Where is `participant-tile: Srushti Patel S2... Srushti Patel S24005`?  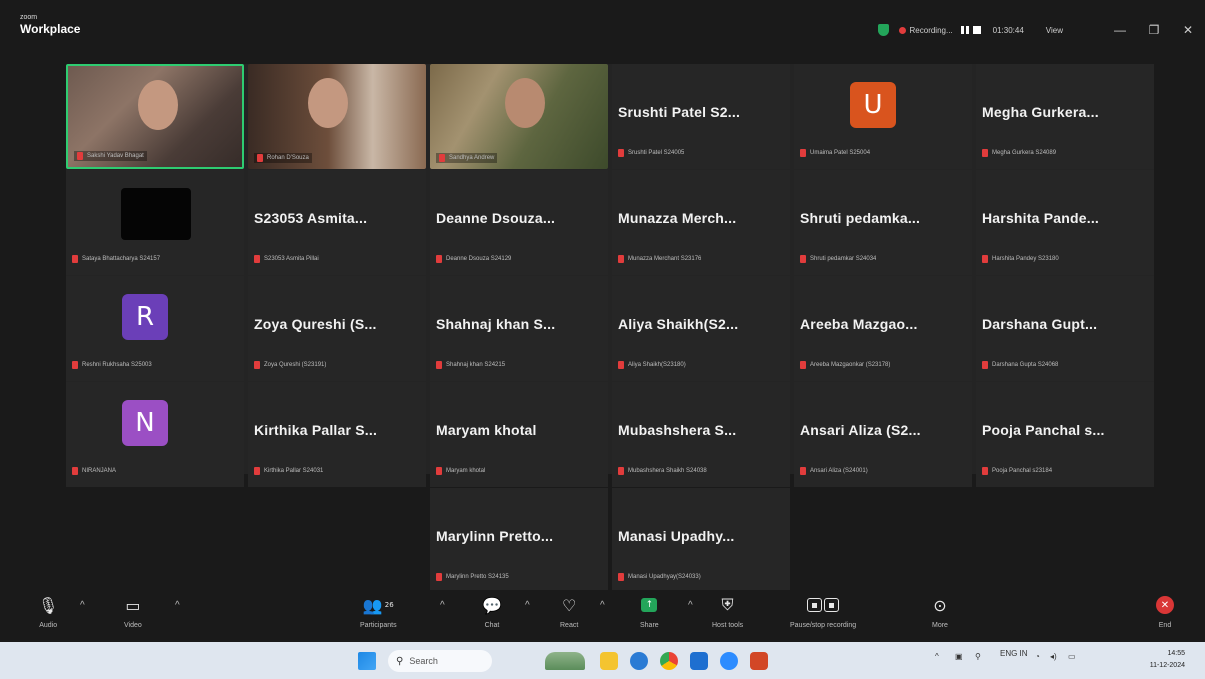 participant-tile: Srushti Patel S2... Srushti Patel S24005 is located at coordinates (701, 116).